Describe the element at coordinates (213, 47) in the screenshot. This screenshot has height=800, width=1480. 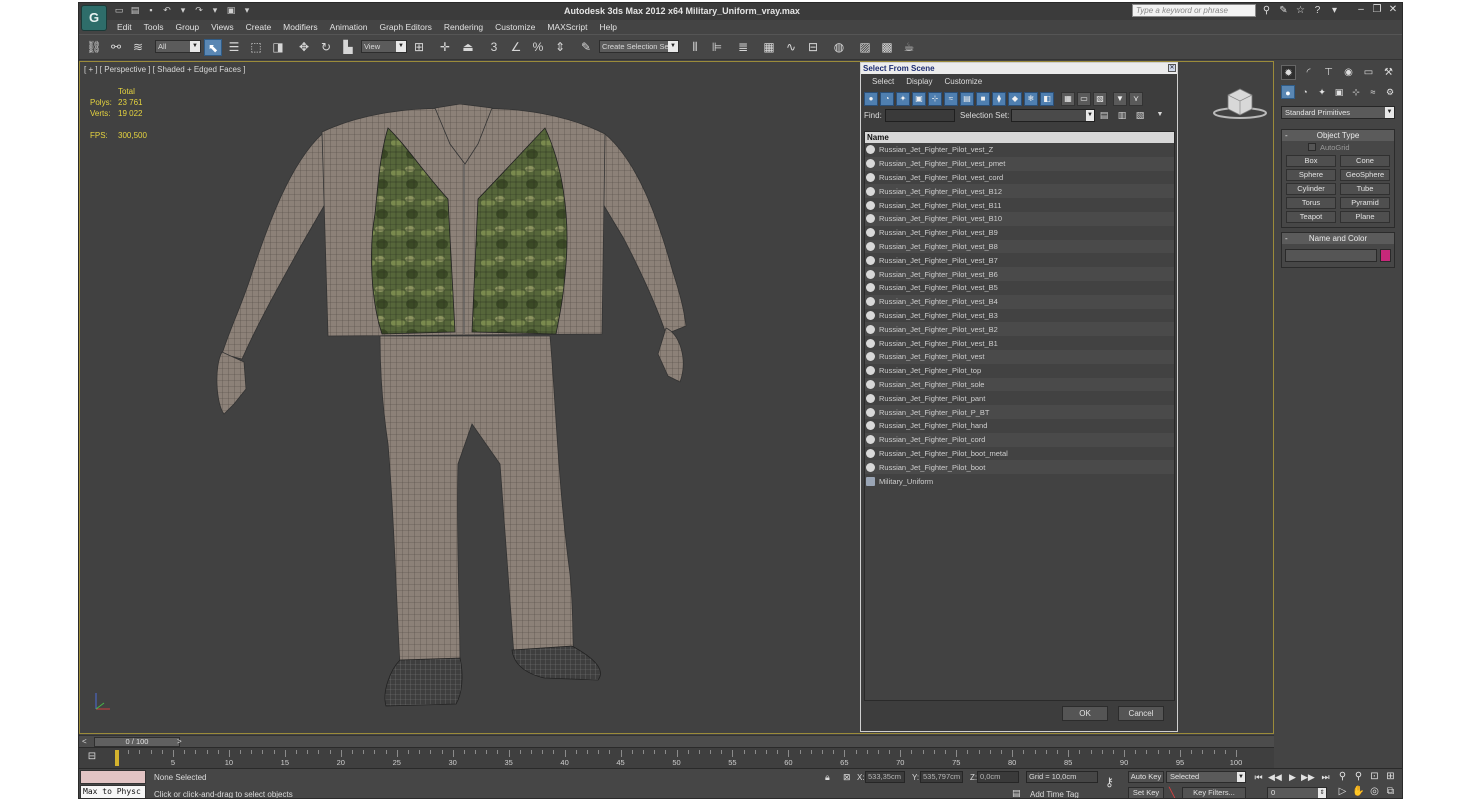
I see `select-object-icon: ⬉` at that location.